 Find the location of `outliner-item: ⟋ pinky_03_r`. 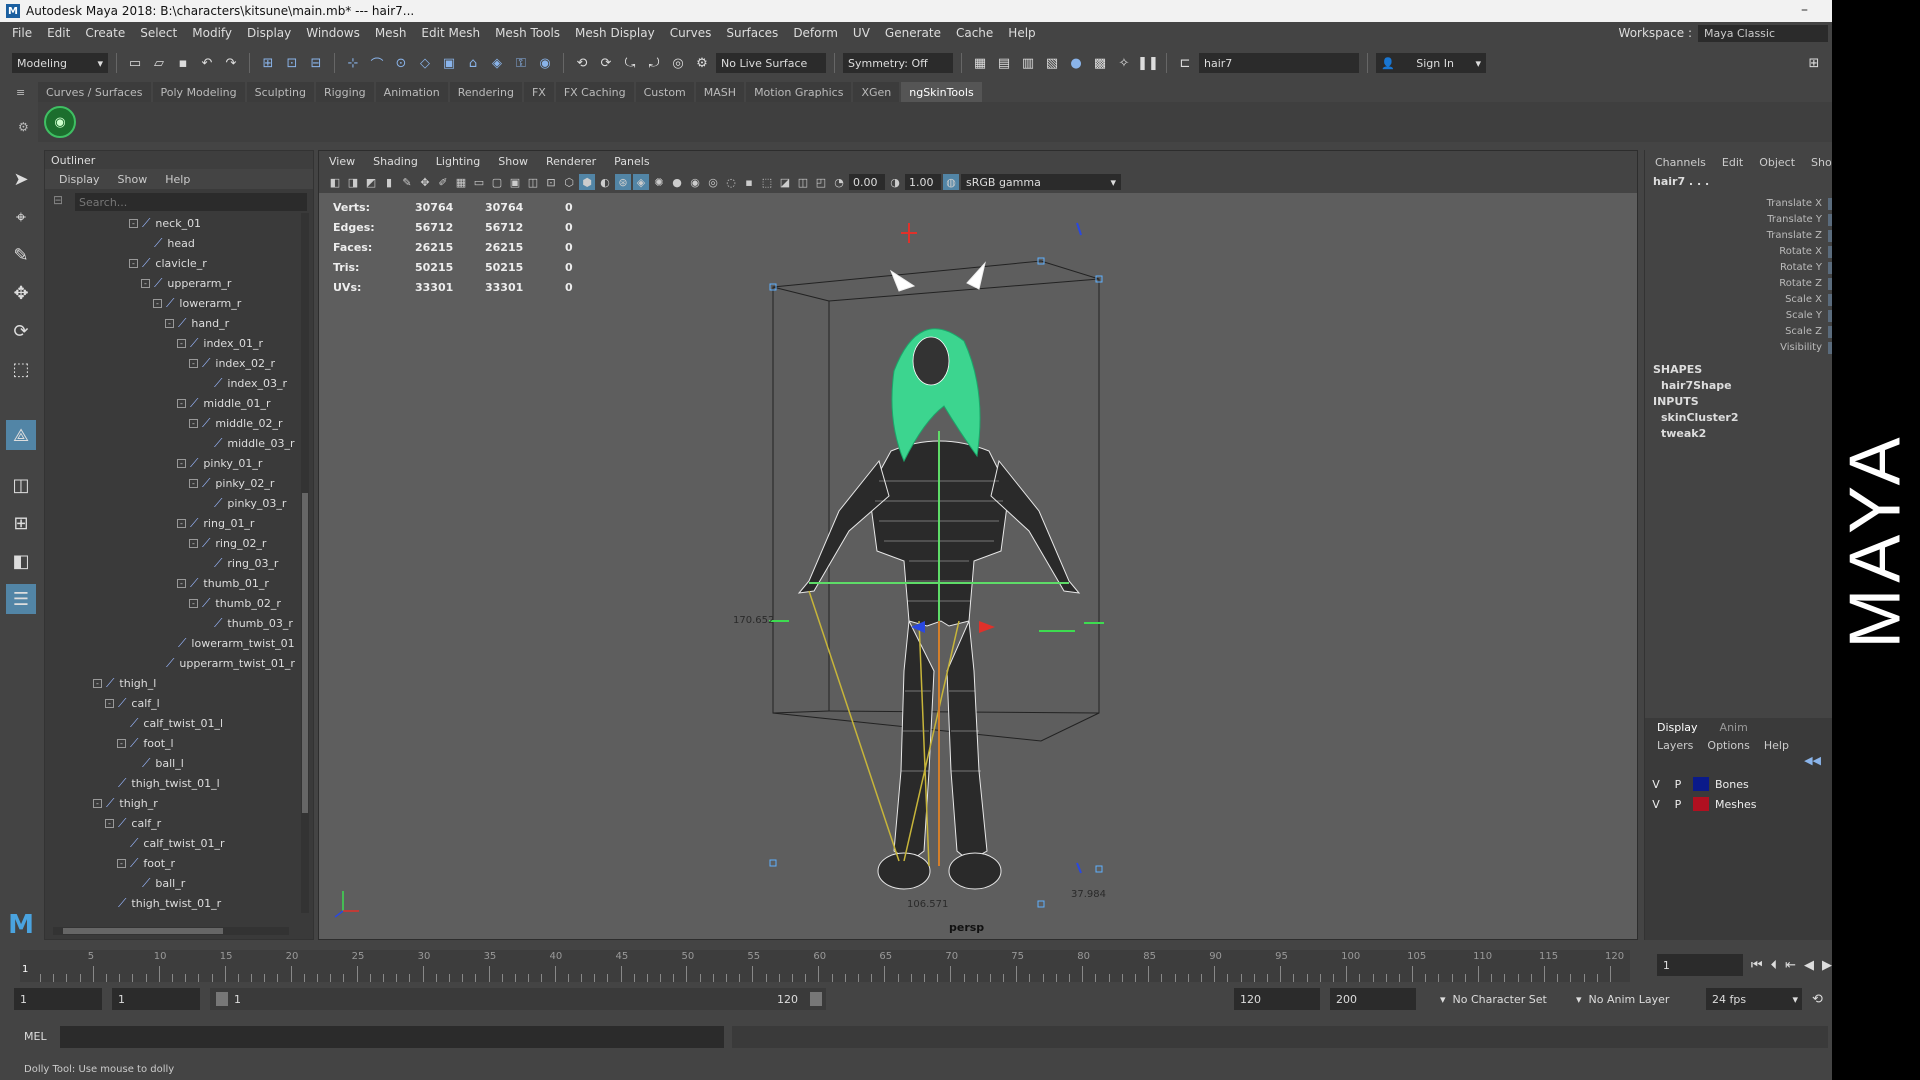

outliner-item: ⟋ pinky_03_r is located at coordinates (243, 503).